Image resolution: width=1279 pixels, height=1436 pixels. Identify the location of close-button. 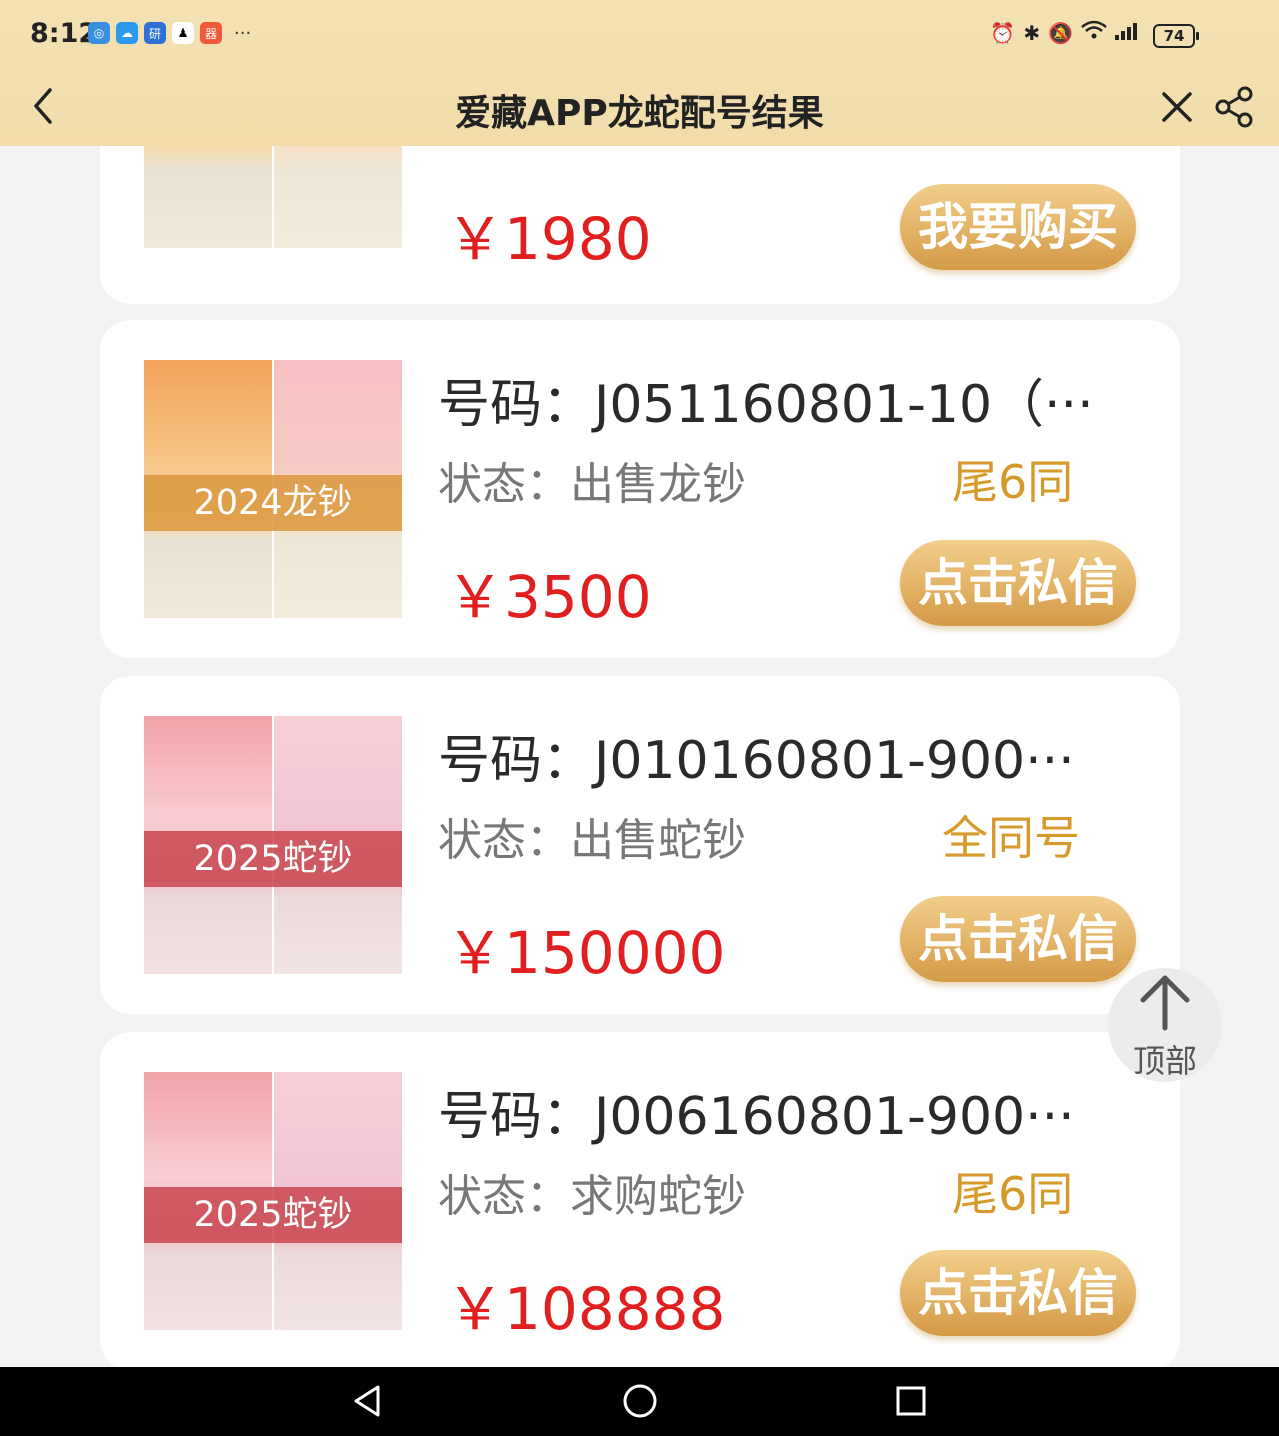
(1177, 107).